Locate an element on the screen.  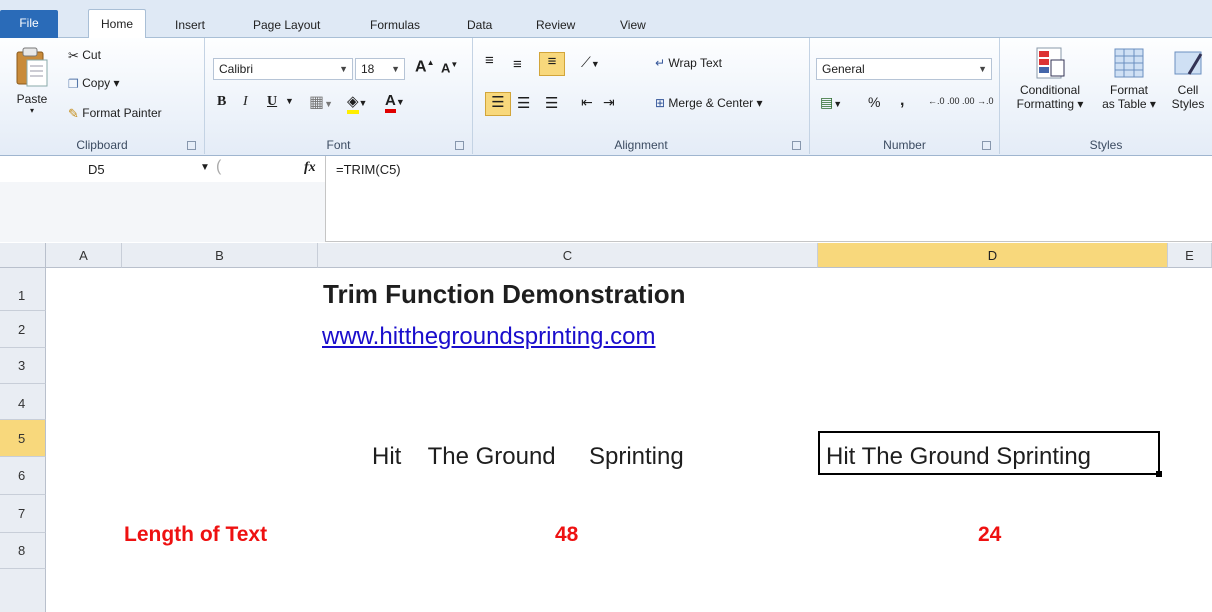
font-group-label: Font is located at coordinates (338, 145).